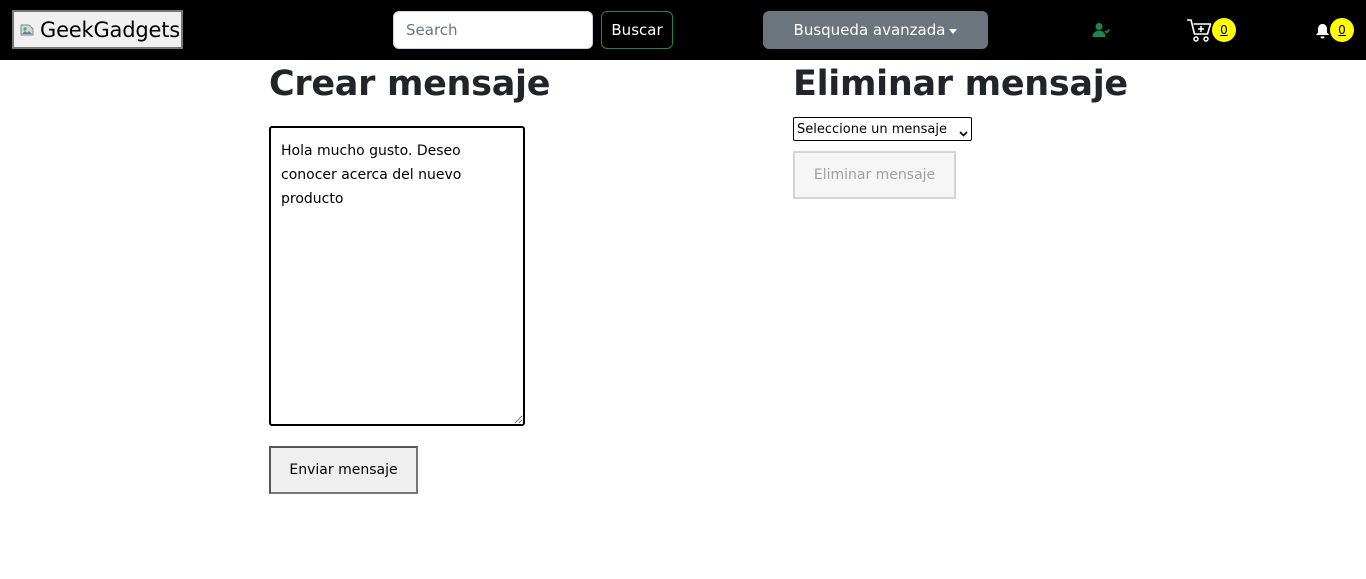 This screenshot has height=579, width=1366. I want to click on delete-message-label: Eliminar mensaje, so click(874, 175).